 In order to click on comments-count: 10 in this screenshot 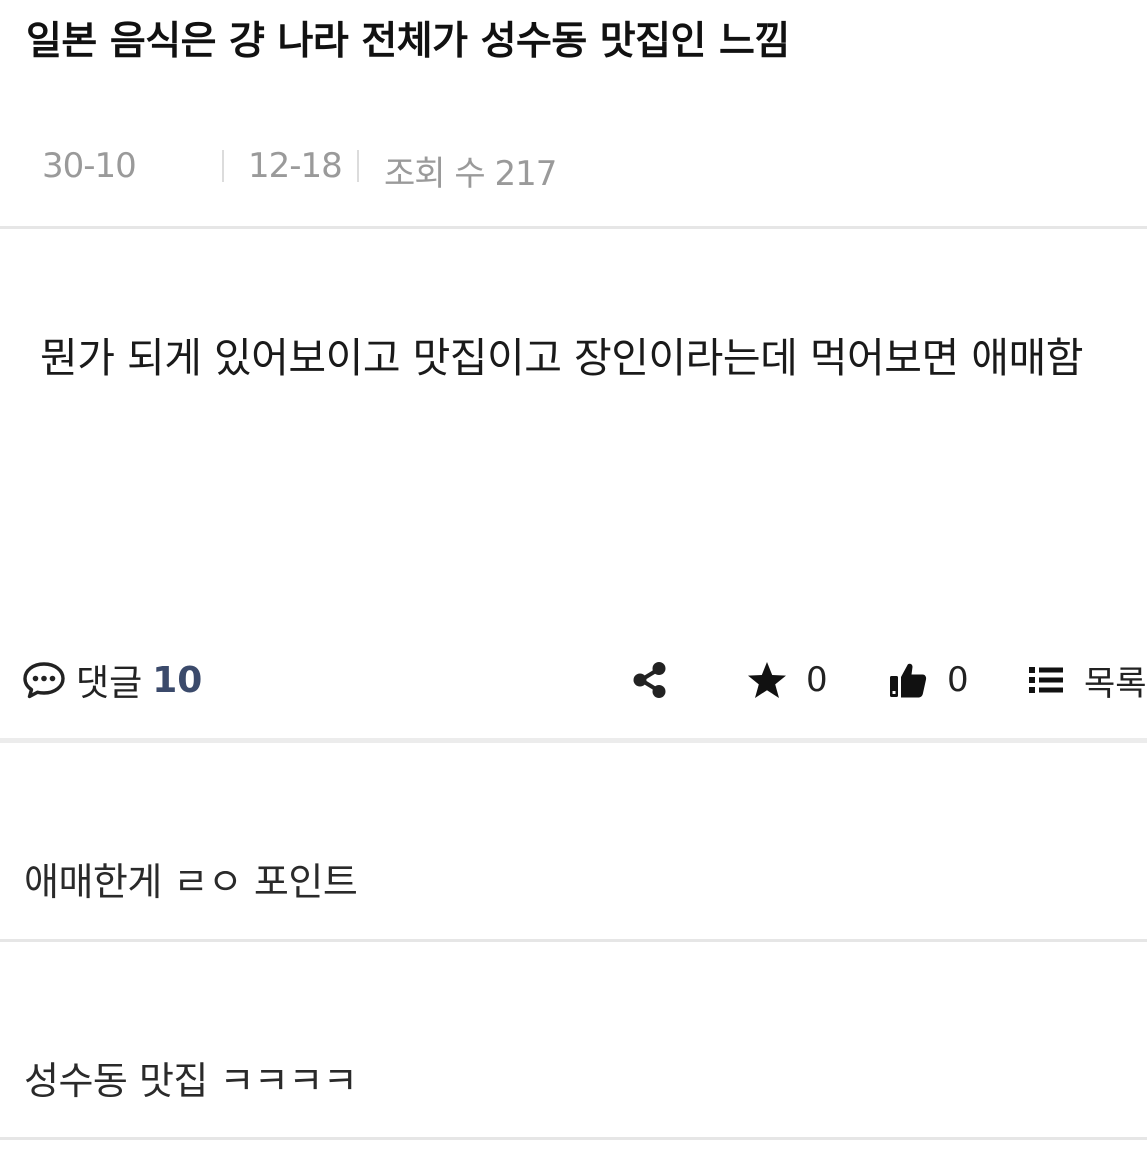, I will do `click(177, 680)`.